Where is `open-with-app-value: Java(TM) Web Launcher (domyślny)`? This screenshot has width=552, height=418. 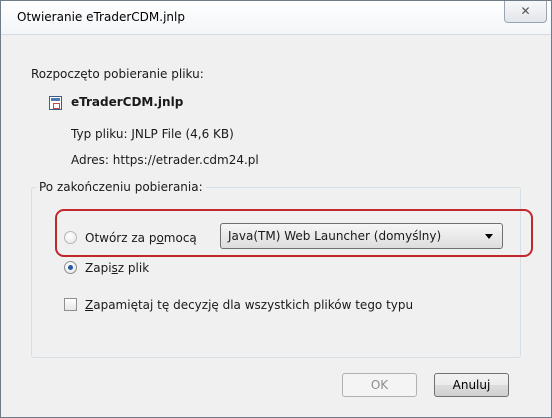
open-with-app-value: Java(TM) Web Launcher (domyślny) is located at coordinates (335, 236).